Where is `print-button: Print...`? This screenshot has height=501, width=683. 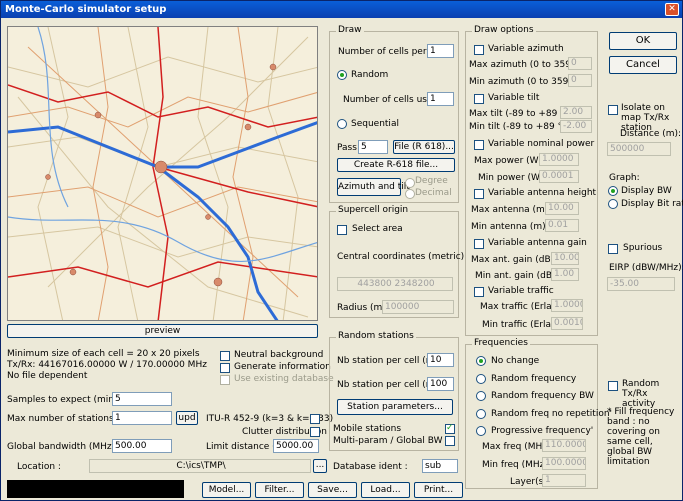
print-button: Print... is located at coordinates (438, 490).